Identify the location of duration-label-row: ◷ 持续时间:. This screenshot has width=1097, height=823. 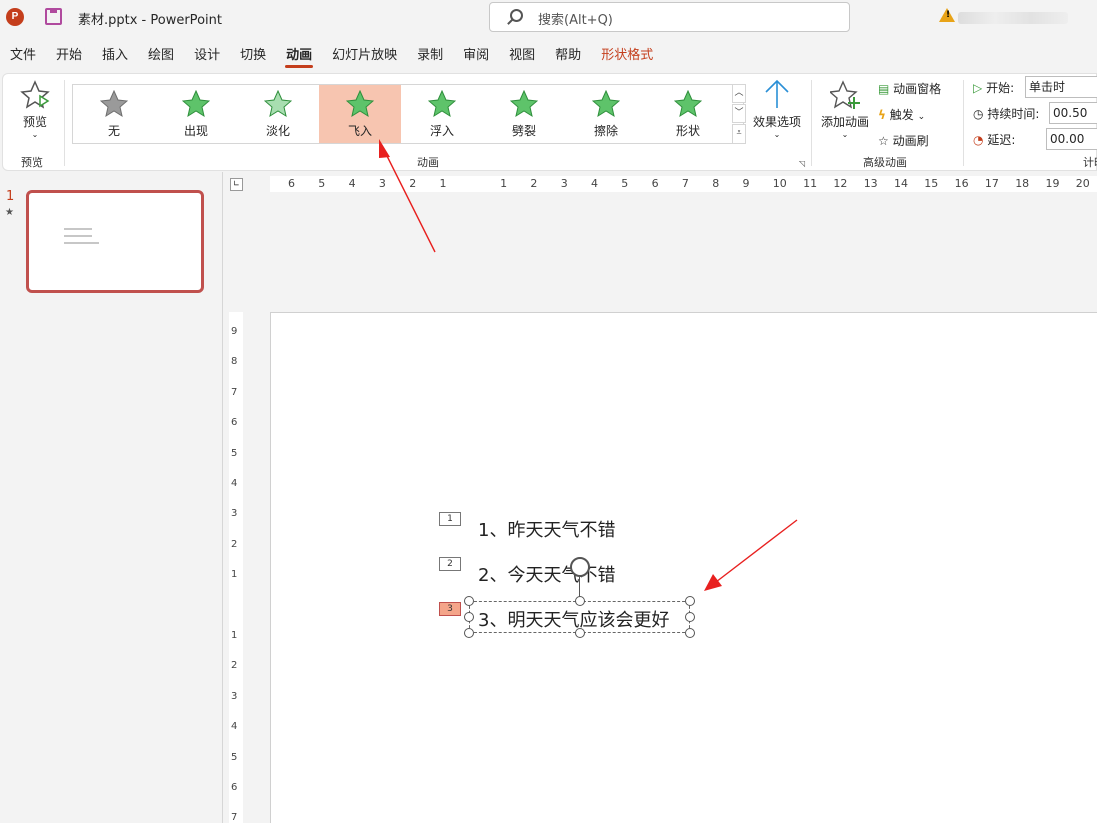
(1006, 113).